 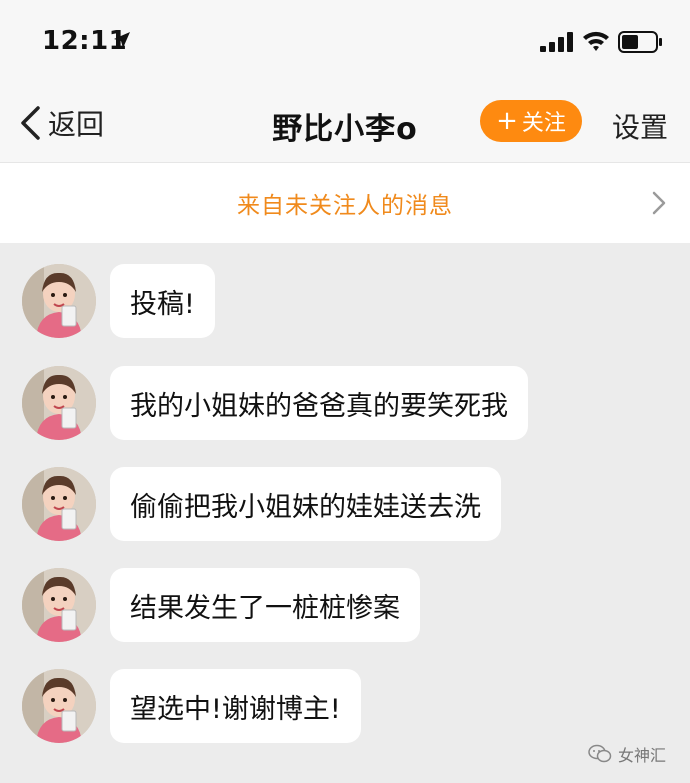 What do you see at coordinates (556, 42) in the screenshot?
I see `signal-icon` at bounding box center [556, 42].